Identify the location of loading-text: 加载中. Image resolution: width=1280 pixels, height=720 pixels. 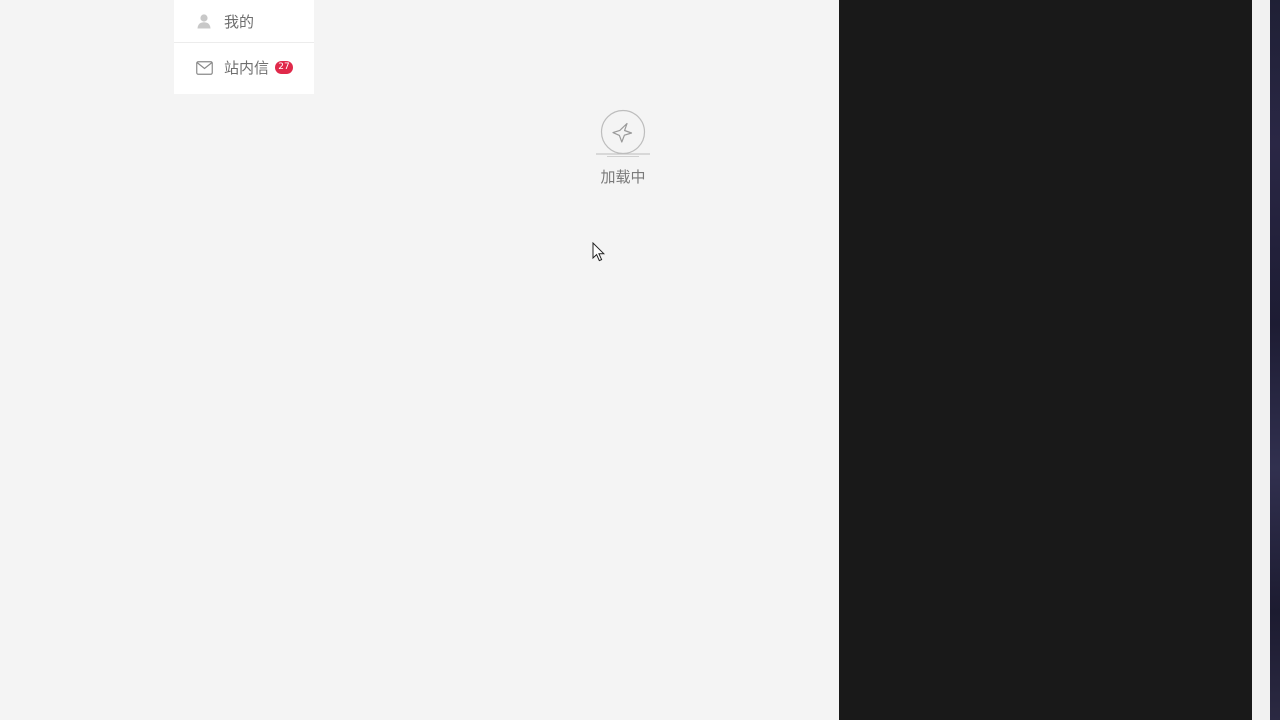
(623, 177).